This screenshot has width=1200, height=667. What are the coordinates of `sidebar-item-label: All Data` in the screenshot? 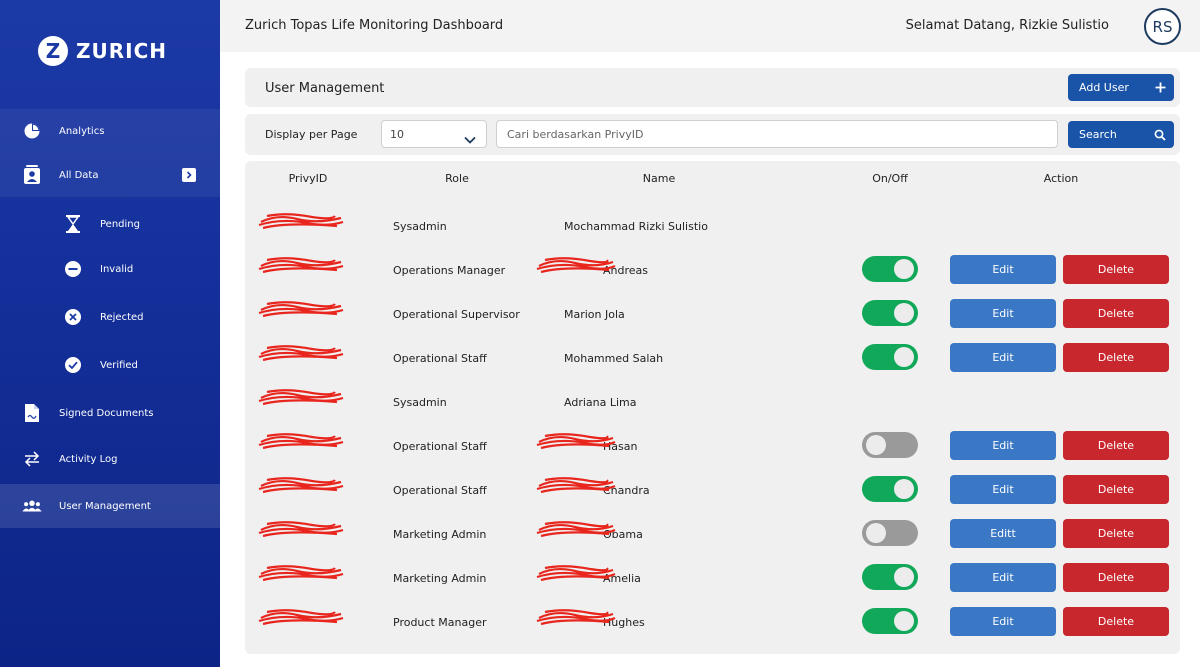 It's located at (79, 175).